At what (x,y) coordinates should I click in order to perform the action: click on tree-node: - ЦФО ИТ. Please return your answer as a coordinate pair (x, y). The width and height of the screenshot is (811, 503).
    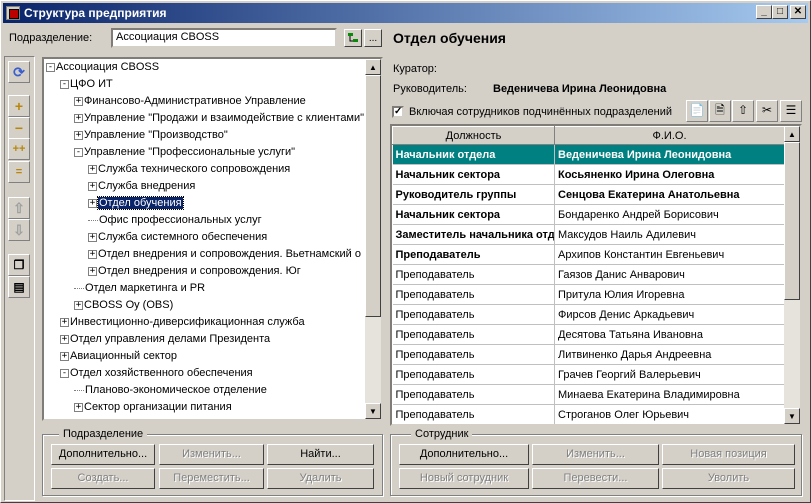
    Looking at the image, I should click on (86, 84).